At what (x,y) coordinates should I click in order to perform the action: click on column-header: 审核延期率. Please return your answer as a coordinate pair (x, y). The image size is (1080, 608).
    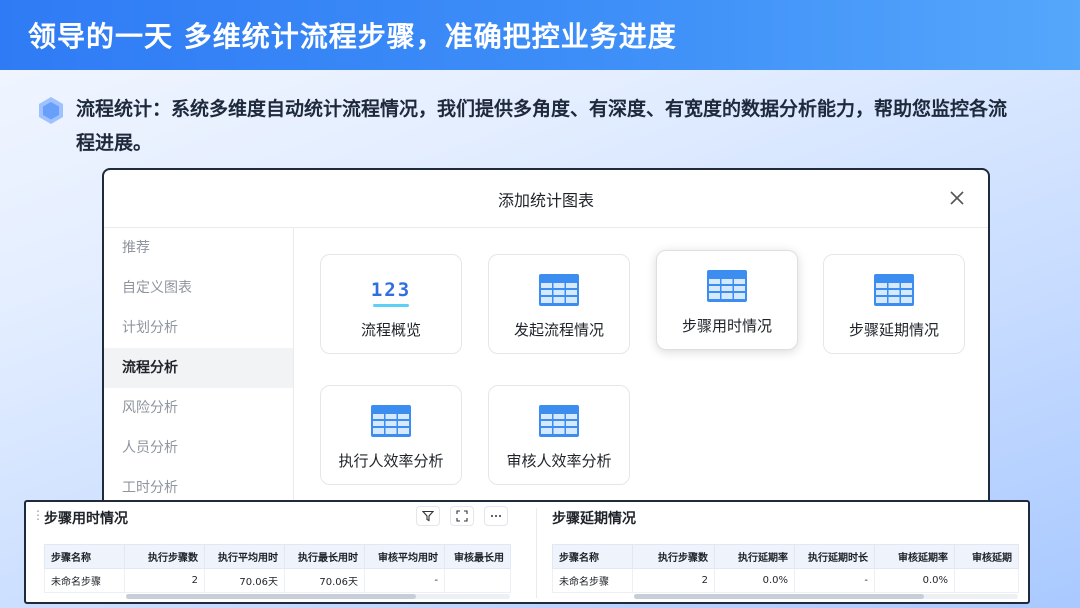
    Looking at the image, I should click on (914, 556).